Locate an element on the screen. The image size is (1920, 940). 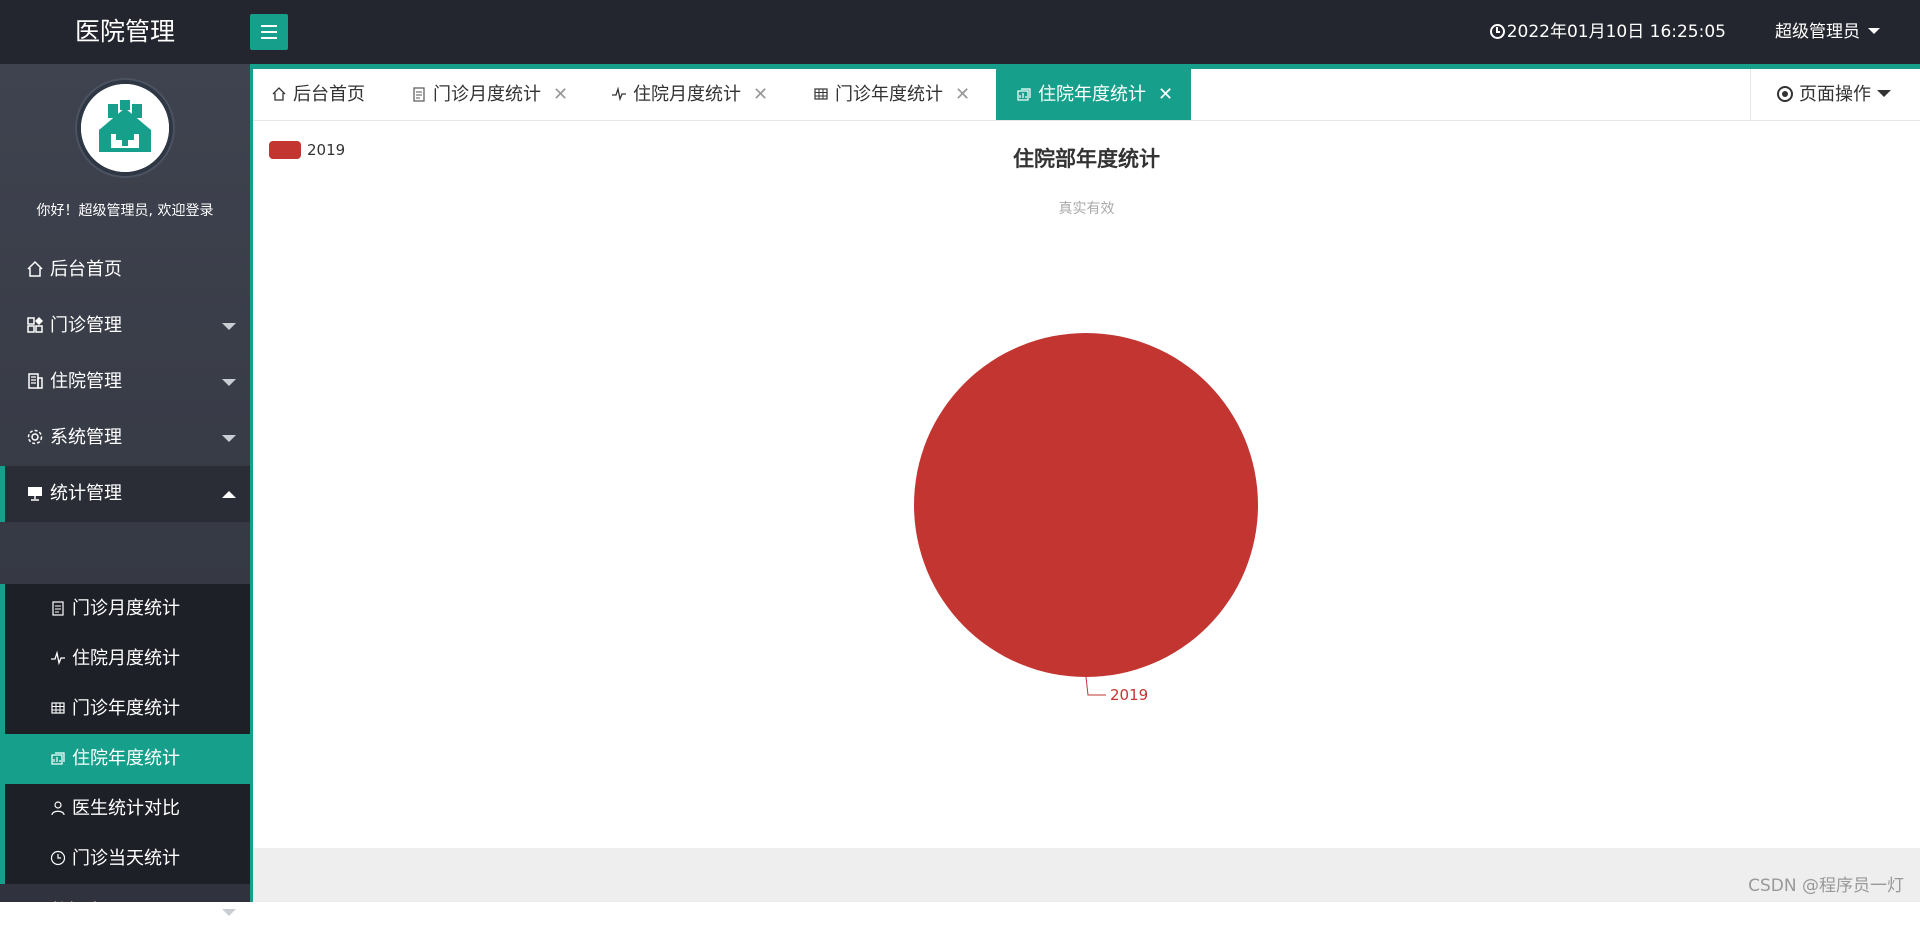
chart-title: 住院部年度统计 is located at coordinates (1086, 159).